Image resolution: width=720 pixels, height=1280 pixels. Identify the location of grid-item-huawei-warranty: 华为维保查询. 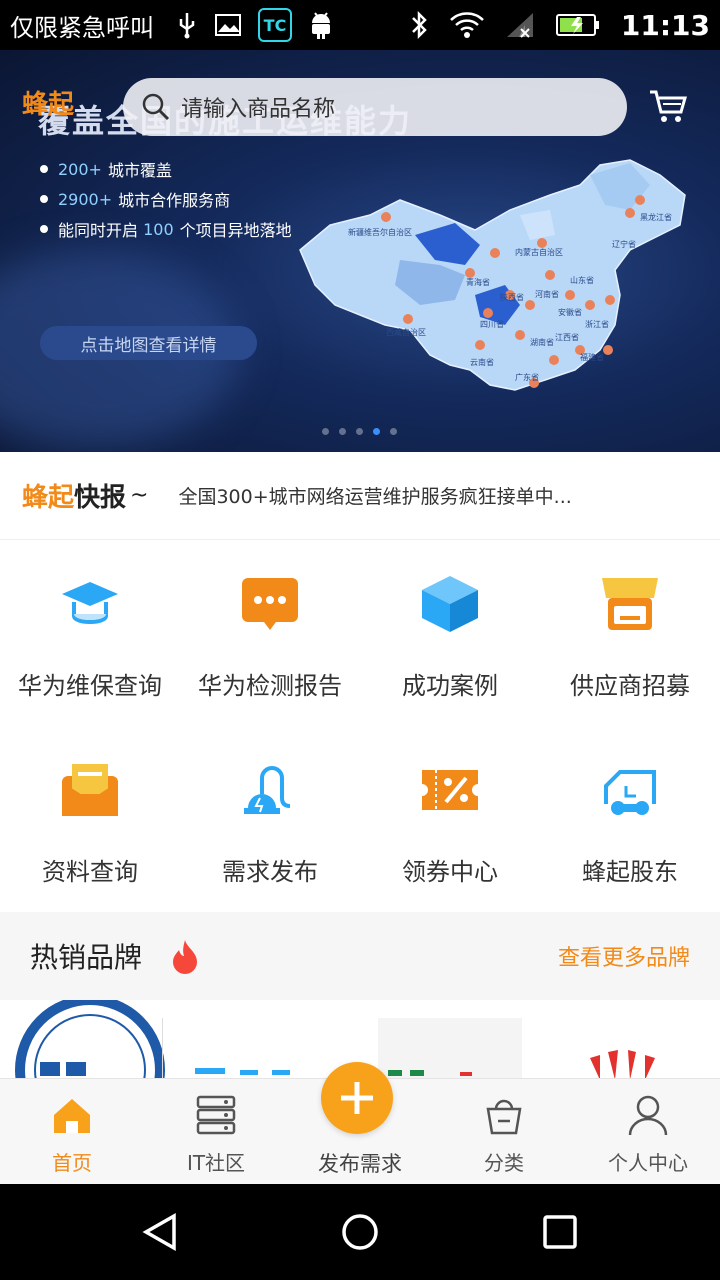
(90, 631).